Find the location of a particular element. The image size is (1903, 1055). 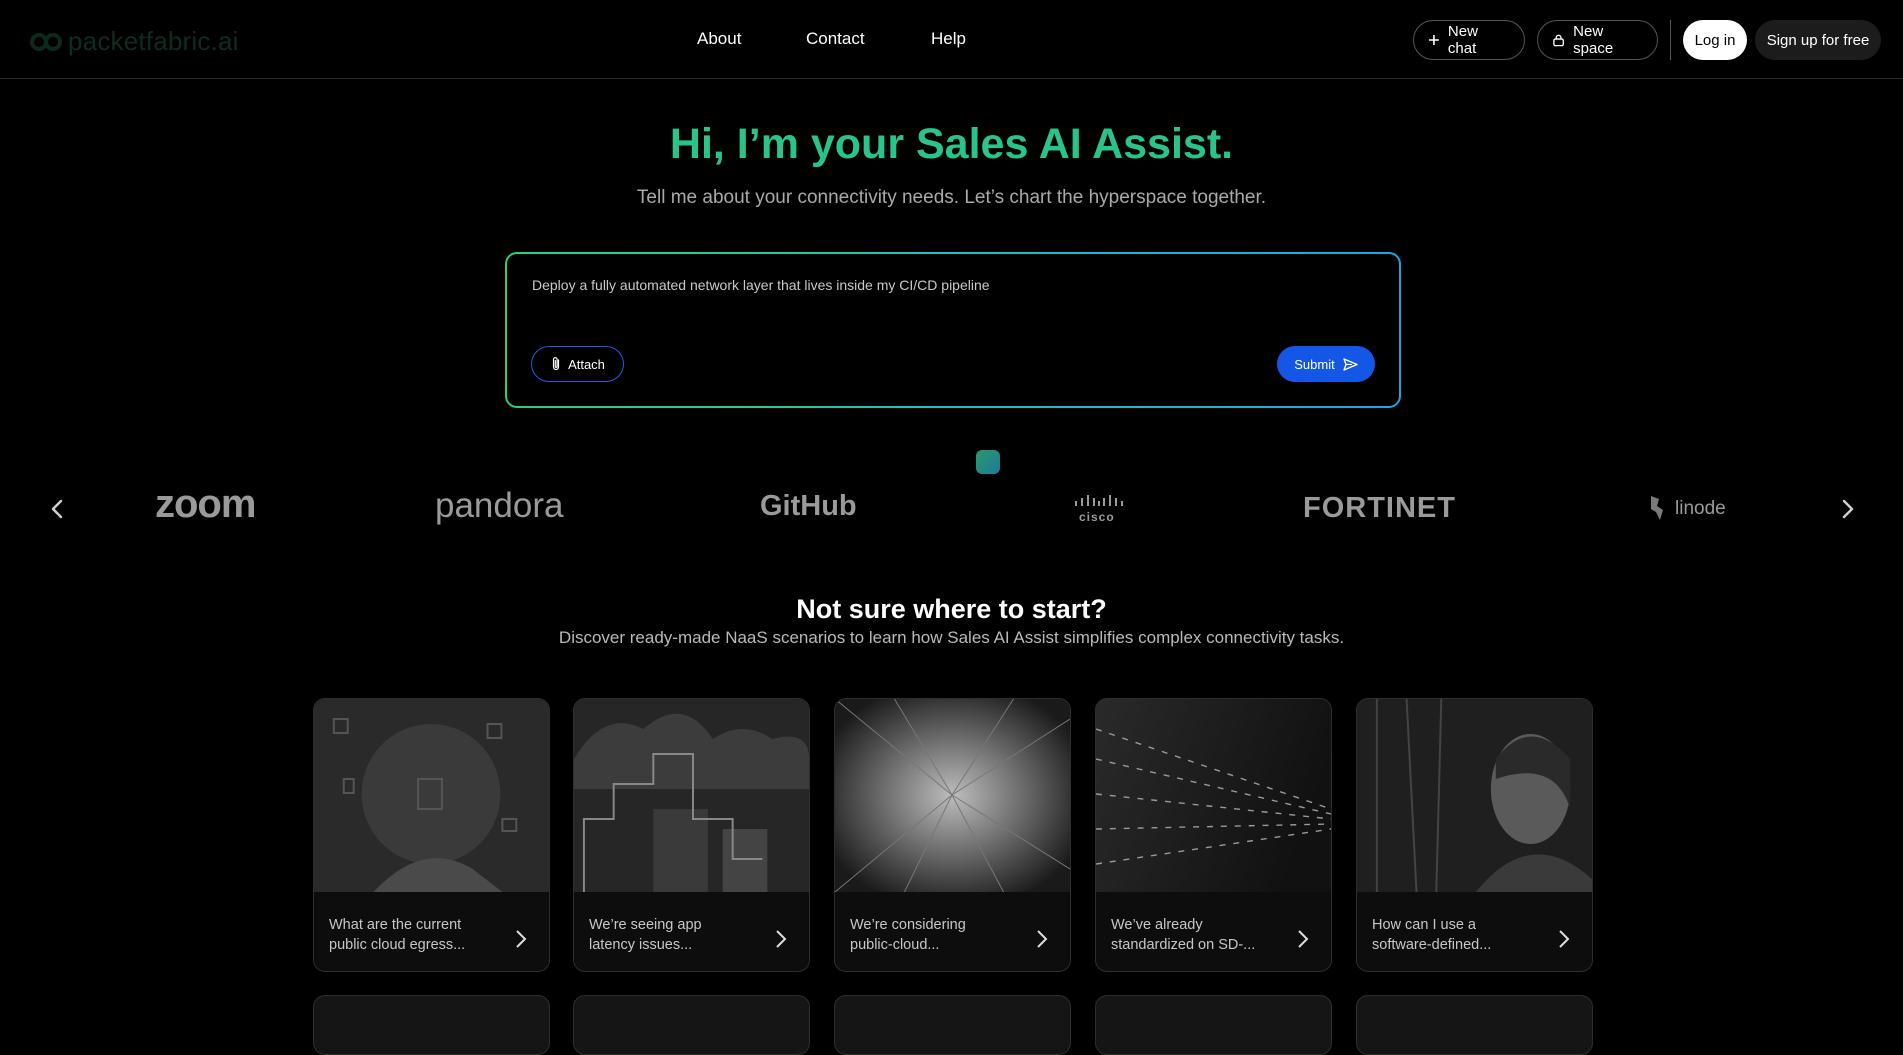

send-icon is located at coordinates (1350, 364).